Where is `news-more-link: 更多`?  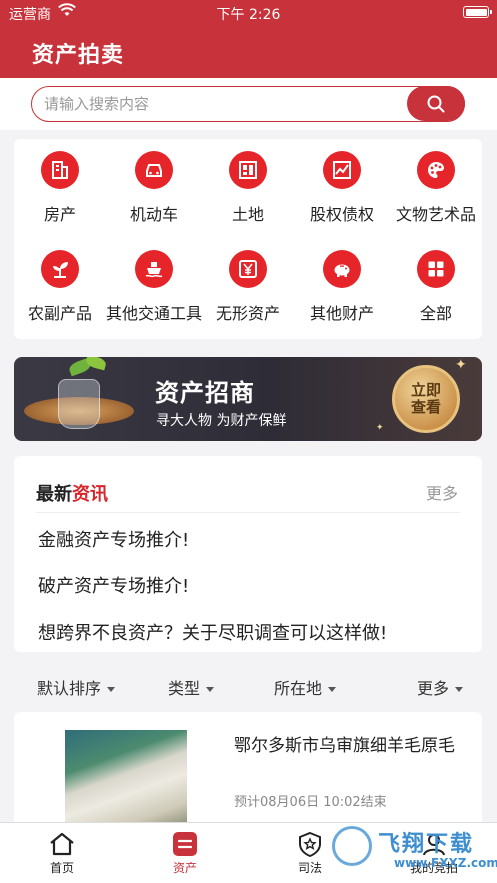
news-more-link: 更多 is located at coordinates (442, 492).